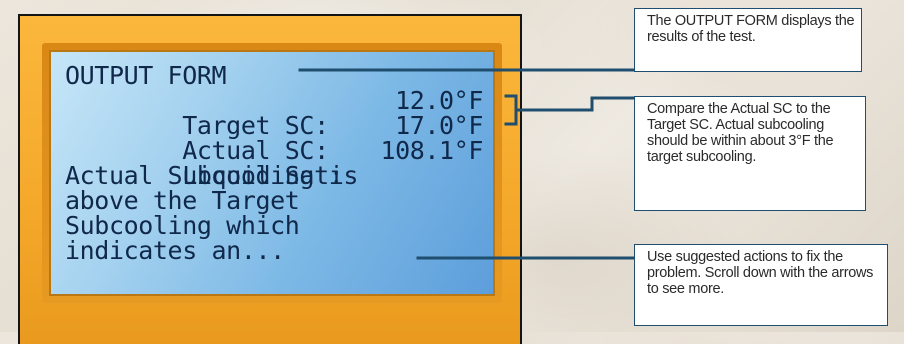 This screenshot has width=904, height=344. Describe the element at coordinates (274, 112) in the screenshot. I see `row-target-sc: Target SC: 12.0°F` at that location.